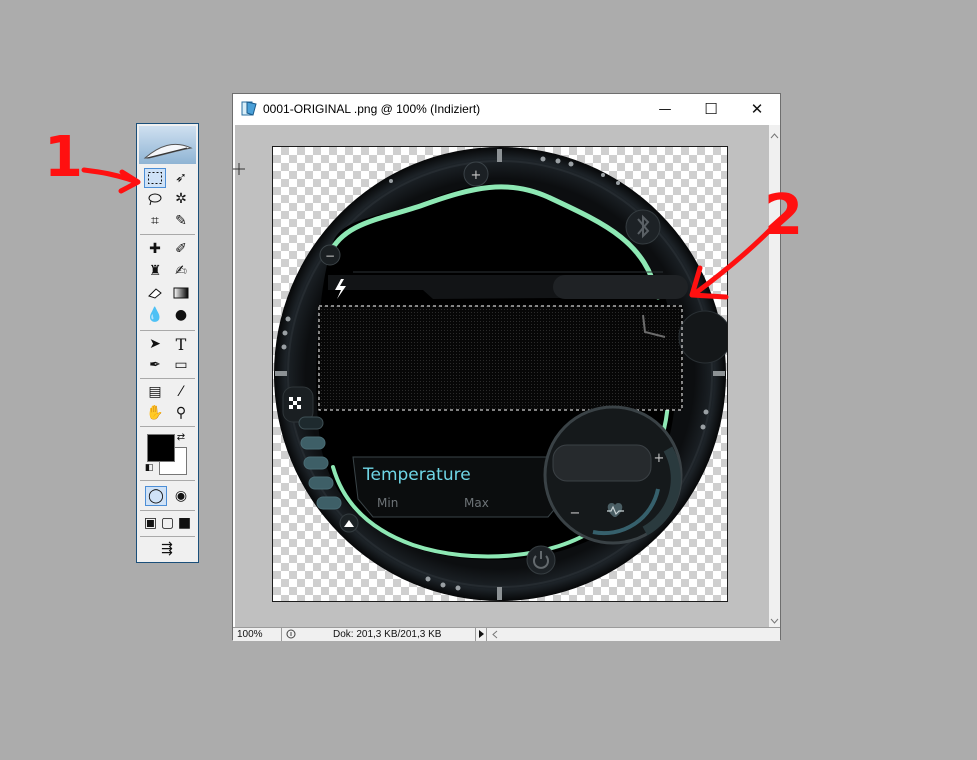  Describe the element at coordinates (181, 293) in the screenshot. I see `gradient-icon` at that location.